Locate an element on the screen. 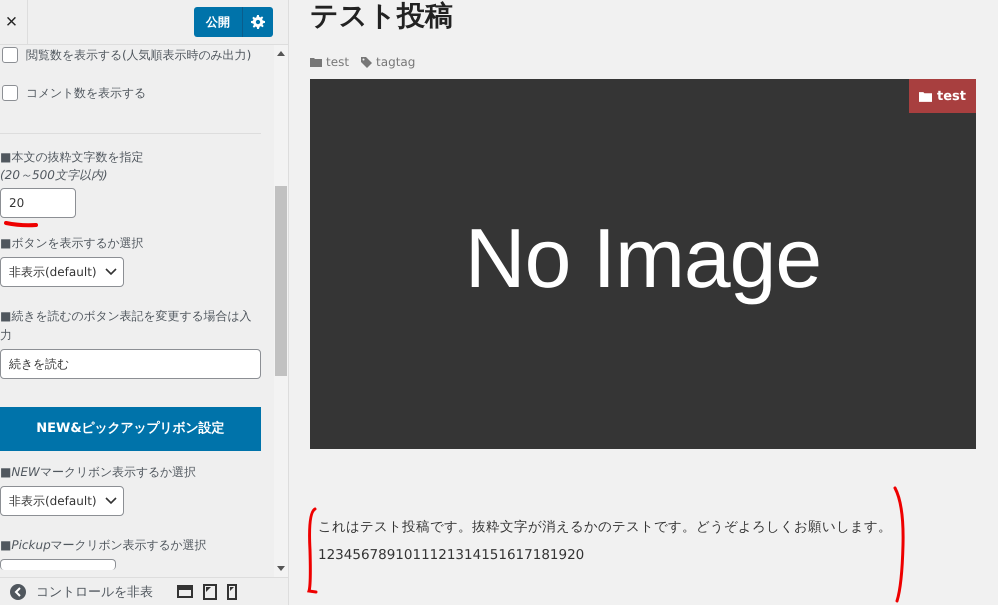 The width and height of the screenshot is (998, 605). tag-link: tagtag is located at coordinates (396, 62).